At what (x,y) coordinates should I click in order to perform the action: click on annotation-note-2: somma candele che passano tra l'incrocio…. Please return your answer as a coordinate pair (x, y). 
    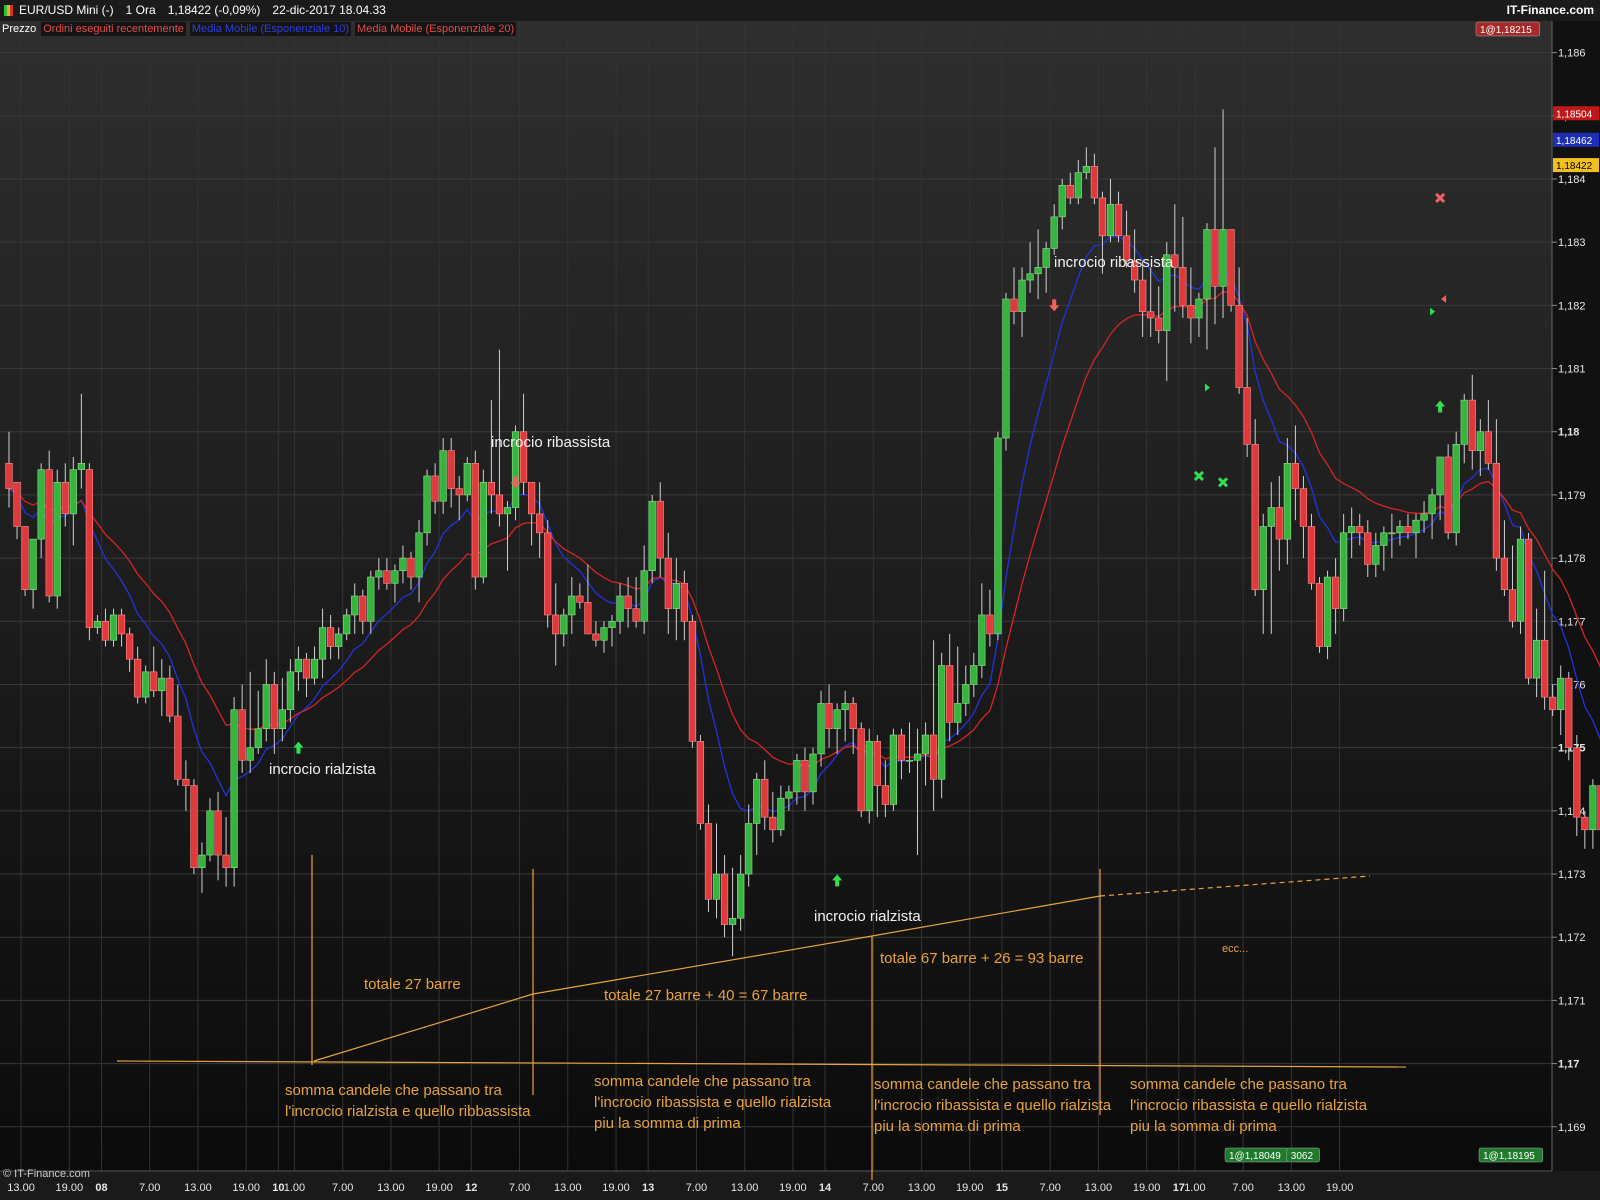
    Looking at the image, I should click on (712, 1102).